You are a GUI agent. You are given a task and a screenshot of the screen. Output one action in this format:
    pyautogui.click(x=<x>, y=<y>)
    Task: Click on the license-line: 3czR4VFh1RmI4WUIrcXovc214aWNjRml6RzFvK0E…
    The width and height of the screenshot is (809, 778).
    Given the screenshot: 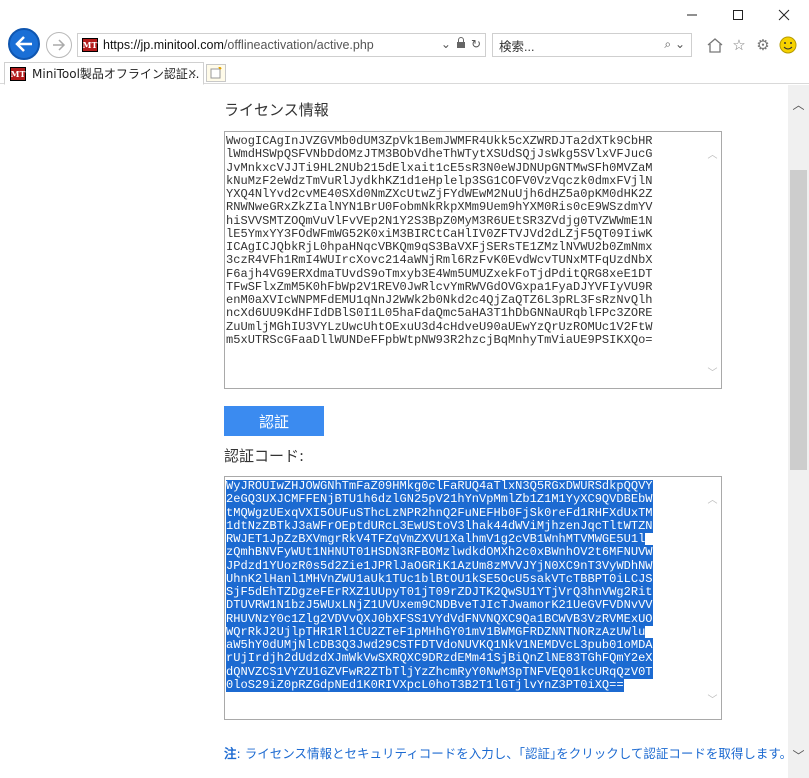 What is the action you would take?
    pyautogui.click(x=439, y=260)
    